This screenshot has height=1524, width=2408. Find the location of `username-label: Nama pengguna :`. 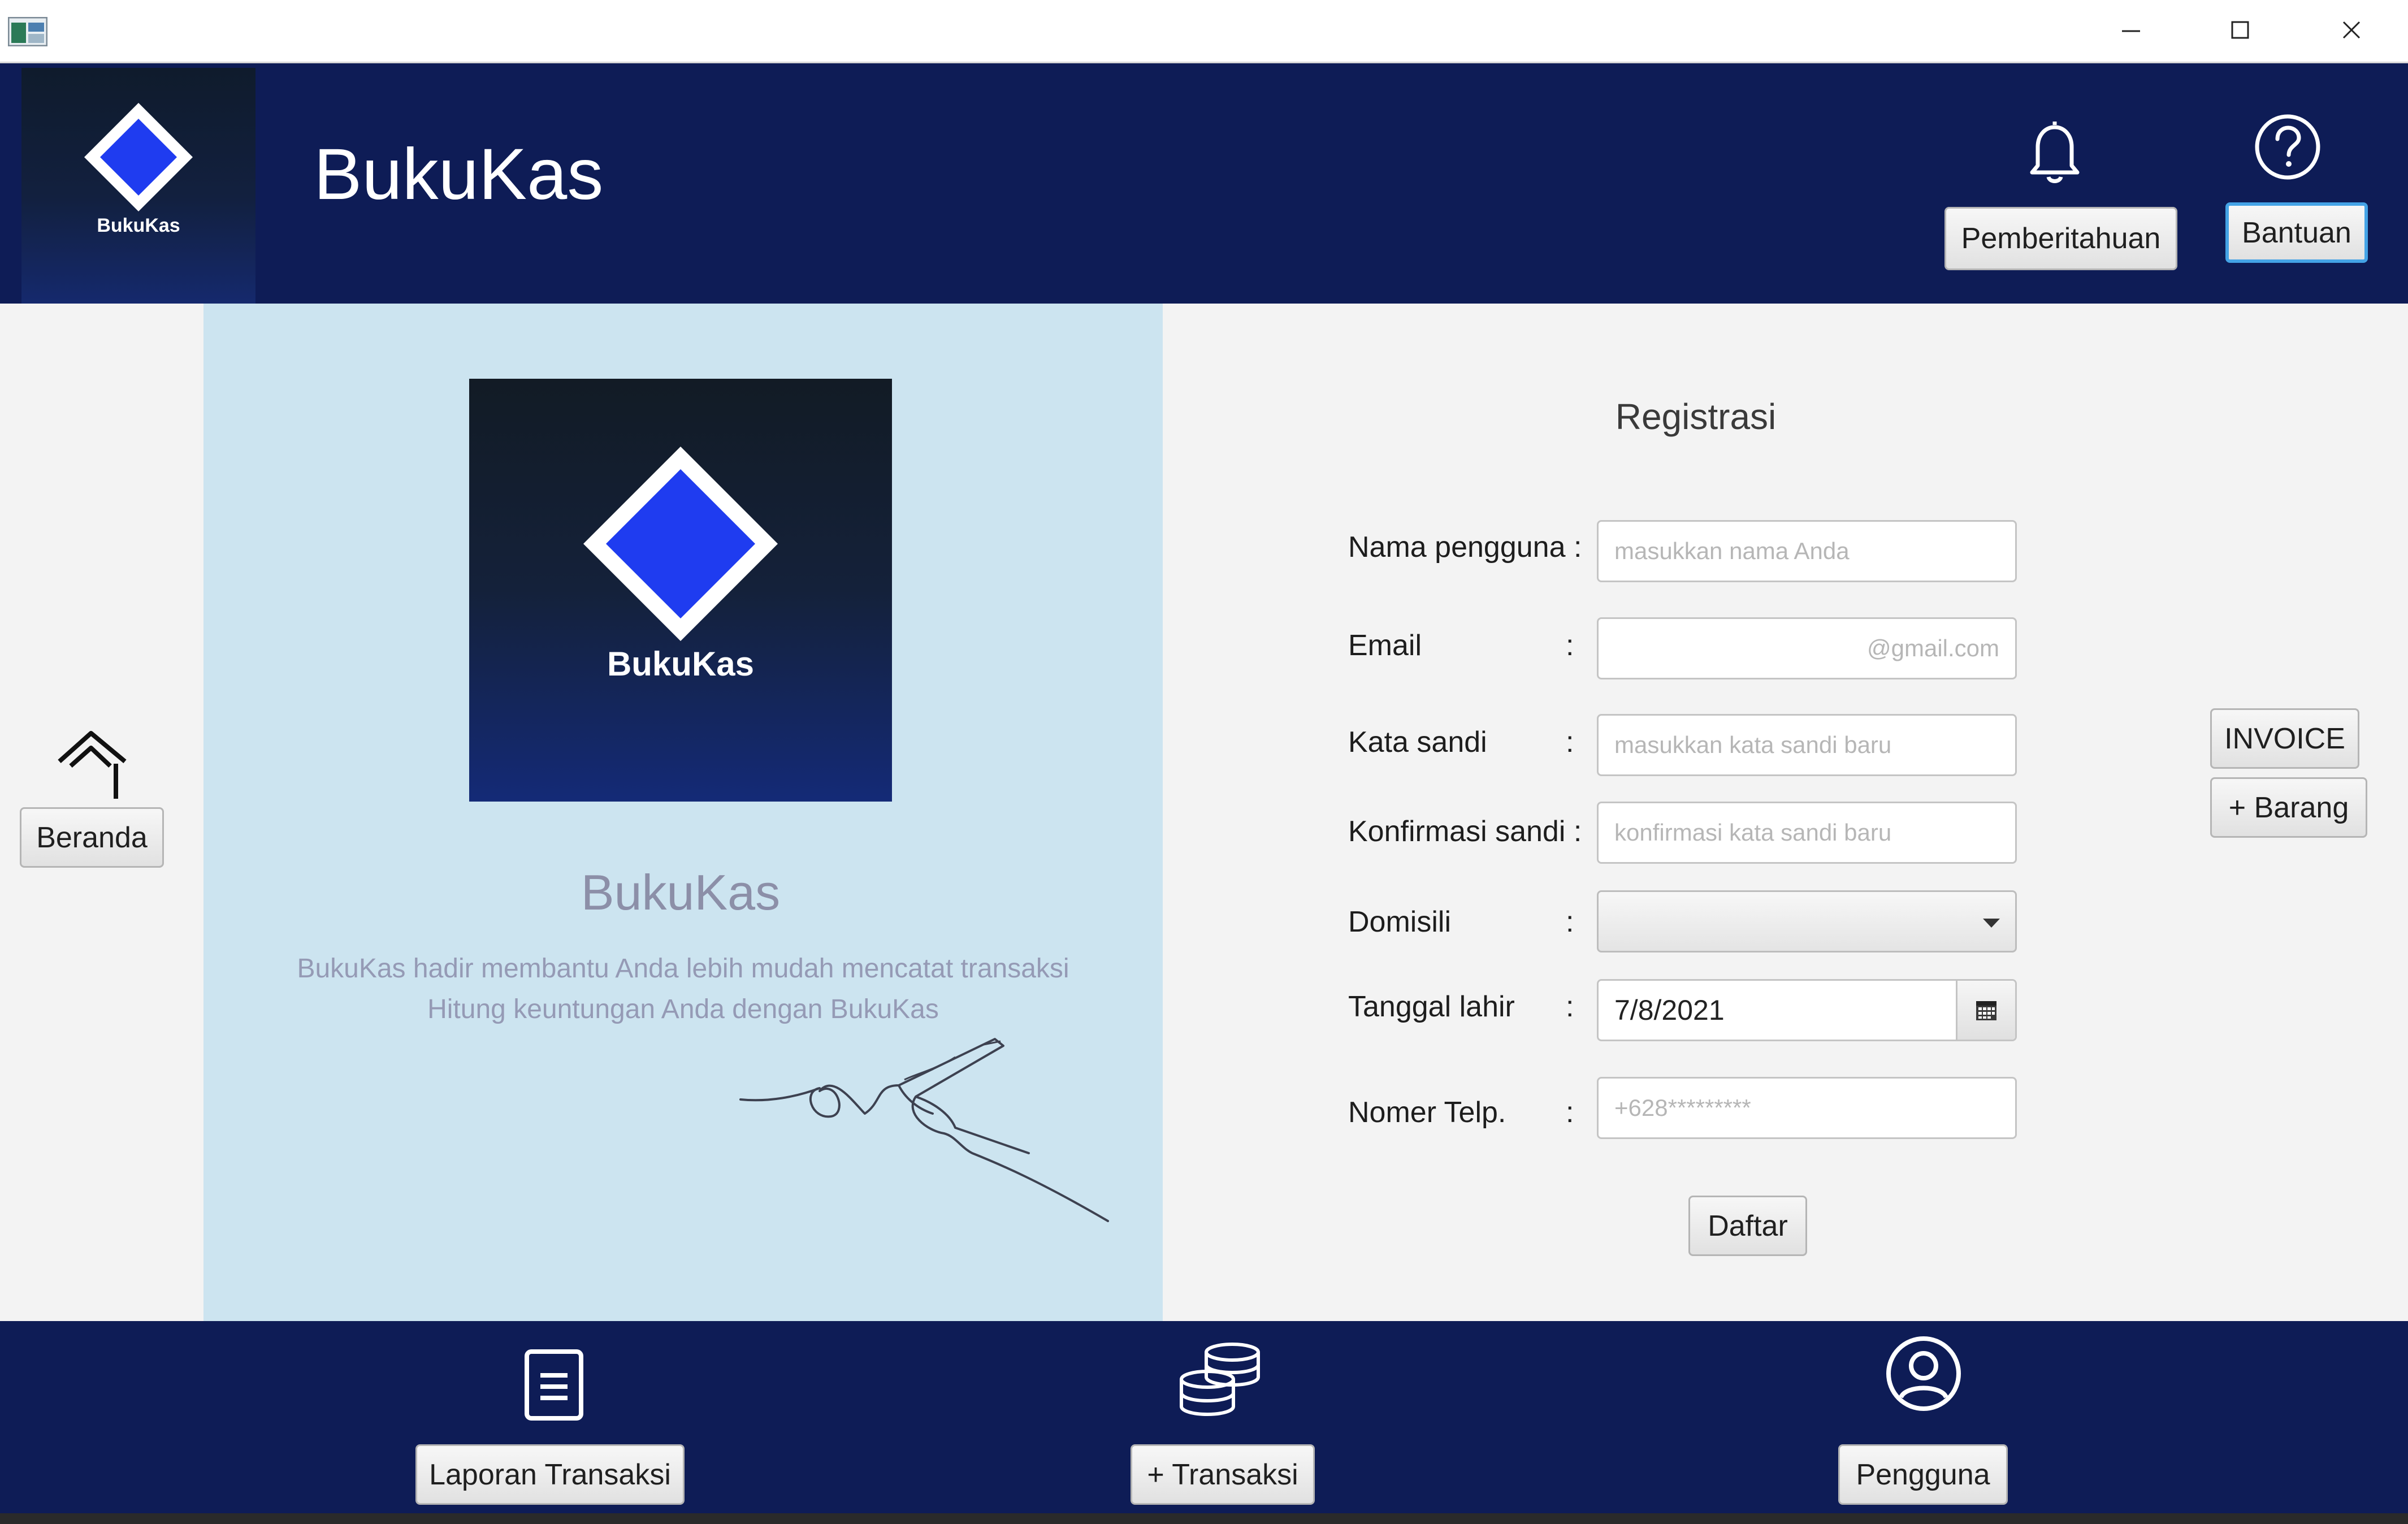

username-label: Nama pengguna : is located at coordinates (1465, 547).